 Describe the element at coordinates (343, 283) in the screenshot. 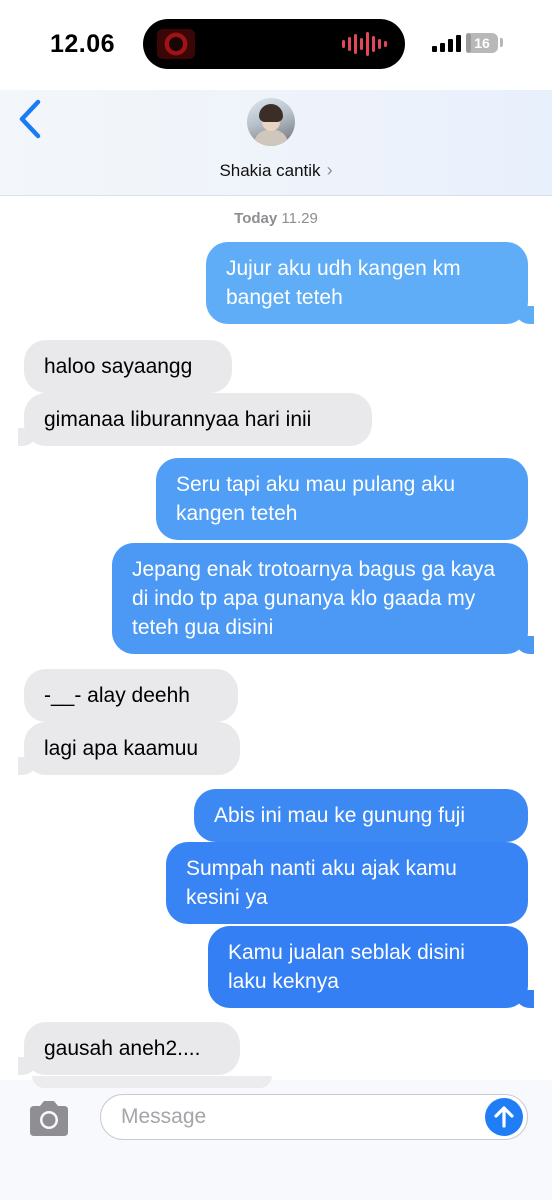

I see `message-text: Jujur aku udh kangen km banget teteh` at that location.